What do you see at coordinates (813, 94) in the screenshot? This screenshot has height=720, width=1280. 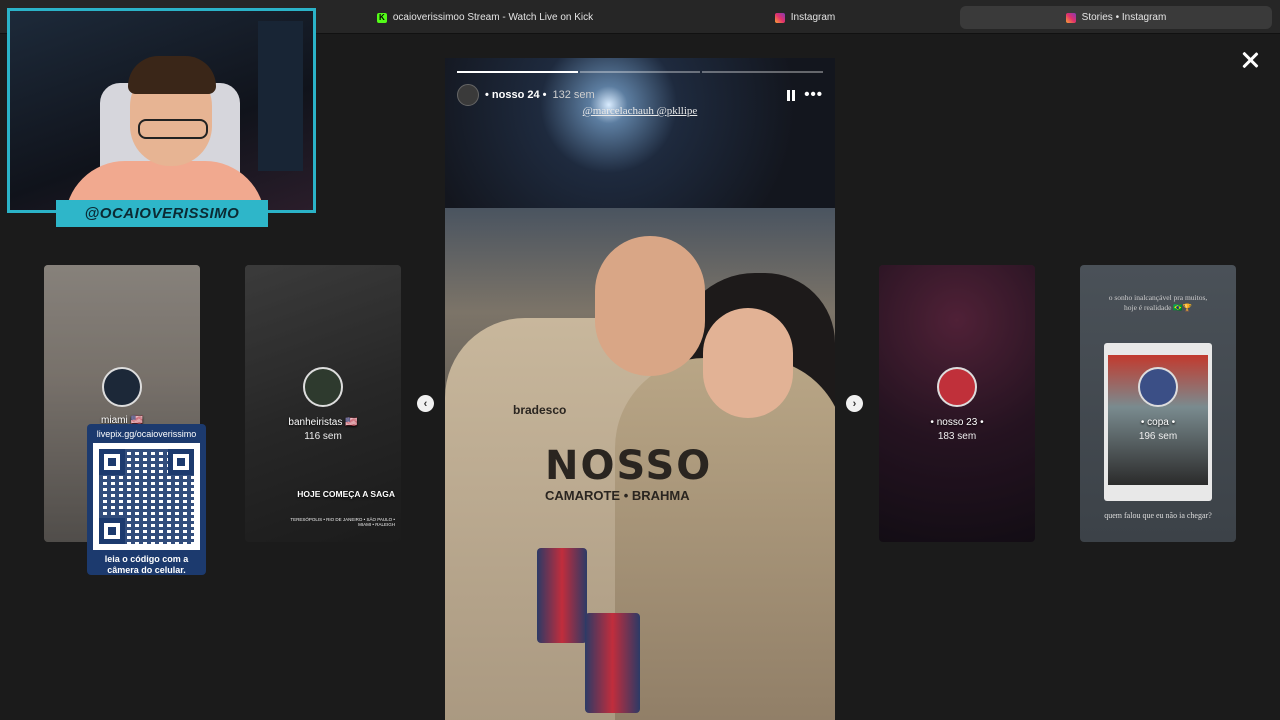 I see `more-options-icon: •••` at bounding box center [813, 94].